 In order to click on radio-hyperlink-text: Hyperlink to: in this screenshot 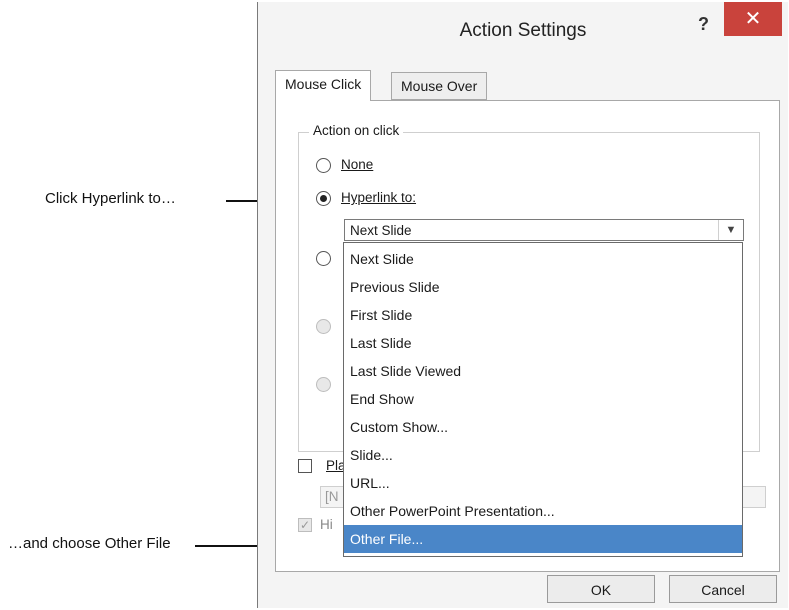, I will do `click(379, 197)`.